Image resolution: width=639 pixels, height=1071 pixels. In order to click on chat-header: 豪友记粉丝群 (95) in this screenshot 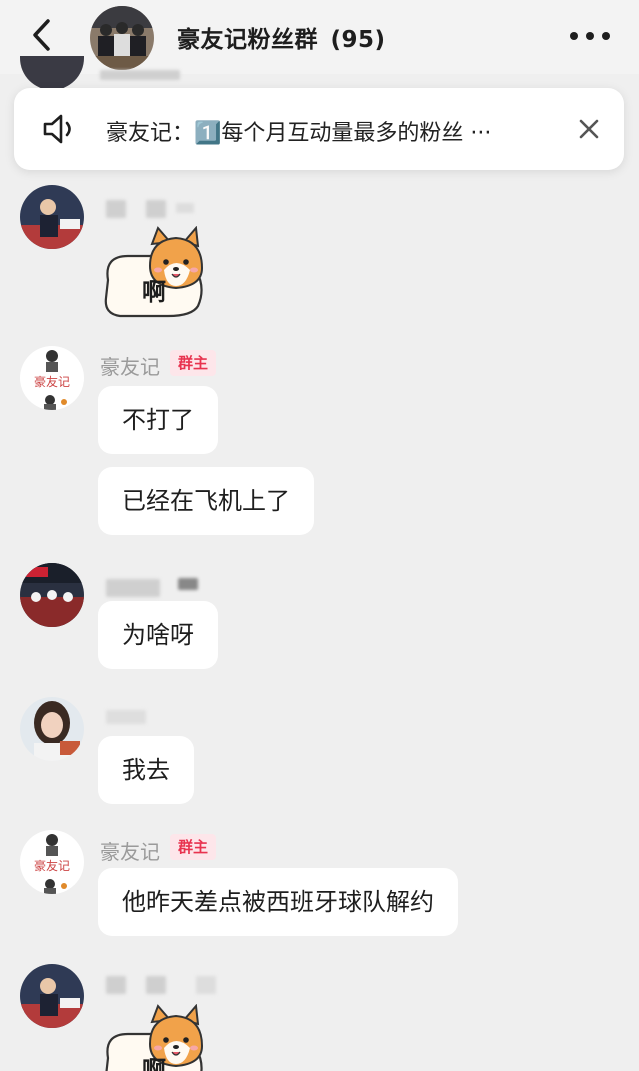, I will do `click(319, 37)`.